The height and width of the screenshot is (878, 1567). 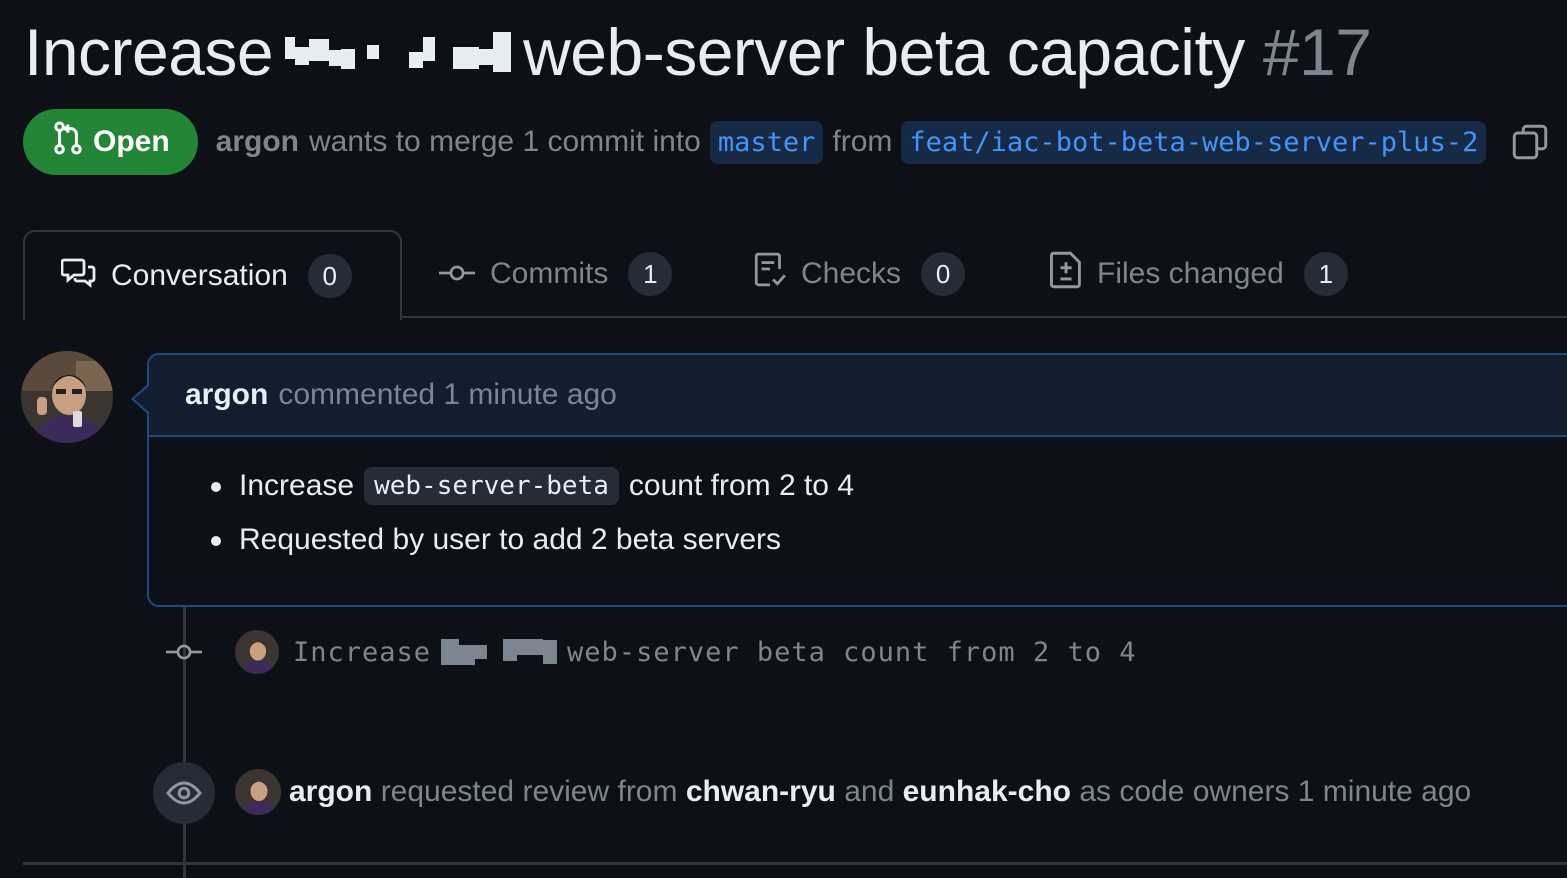 I want to click on tab-commits: Commits 1, so click(x=555, y=274).